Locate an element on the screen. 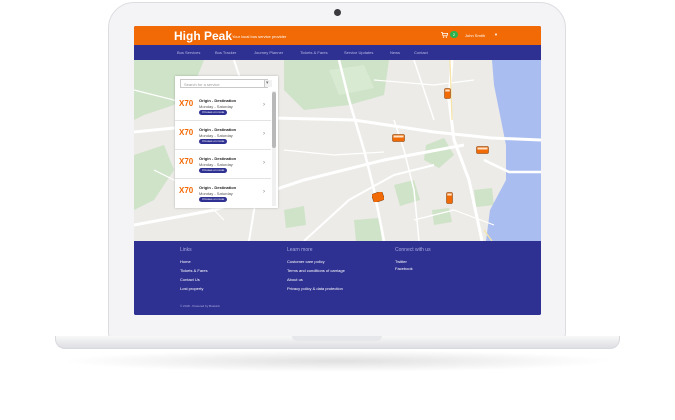  footer-link-about-us: About us is located at coordinates (295, 279).